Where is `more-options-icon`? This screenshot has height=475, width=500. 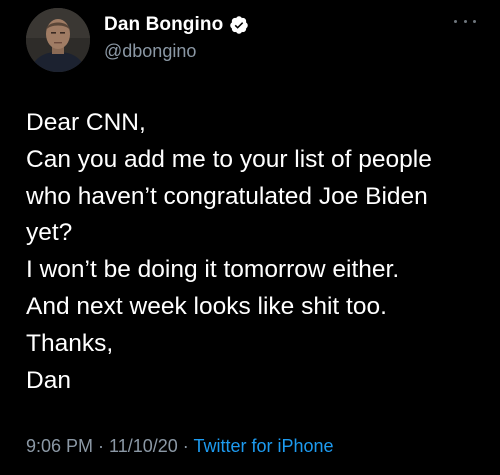 more-options-icon is located at coordinates (465, 21).